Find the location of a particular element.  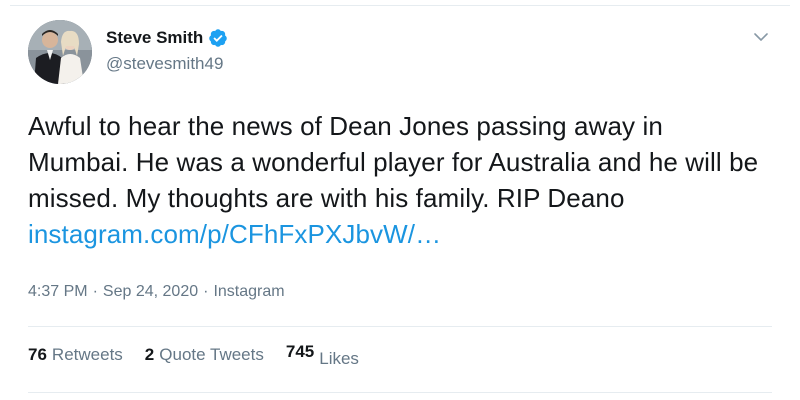

tweet-source: Instagram is located at coordinates (248, 292).